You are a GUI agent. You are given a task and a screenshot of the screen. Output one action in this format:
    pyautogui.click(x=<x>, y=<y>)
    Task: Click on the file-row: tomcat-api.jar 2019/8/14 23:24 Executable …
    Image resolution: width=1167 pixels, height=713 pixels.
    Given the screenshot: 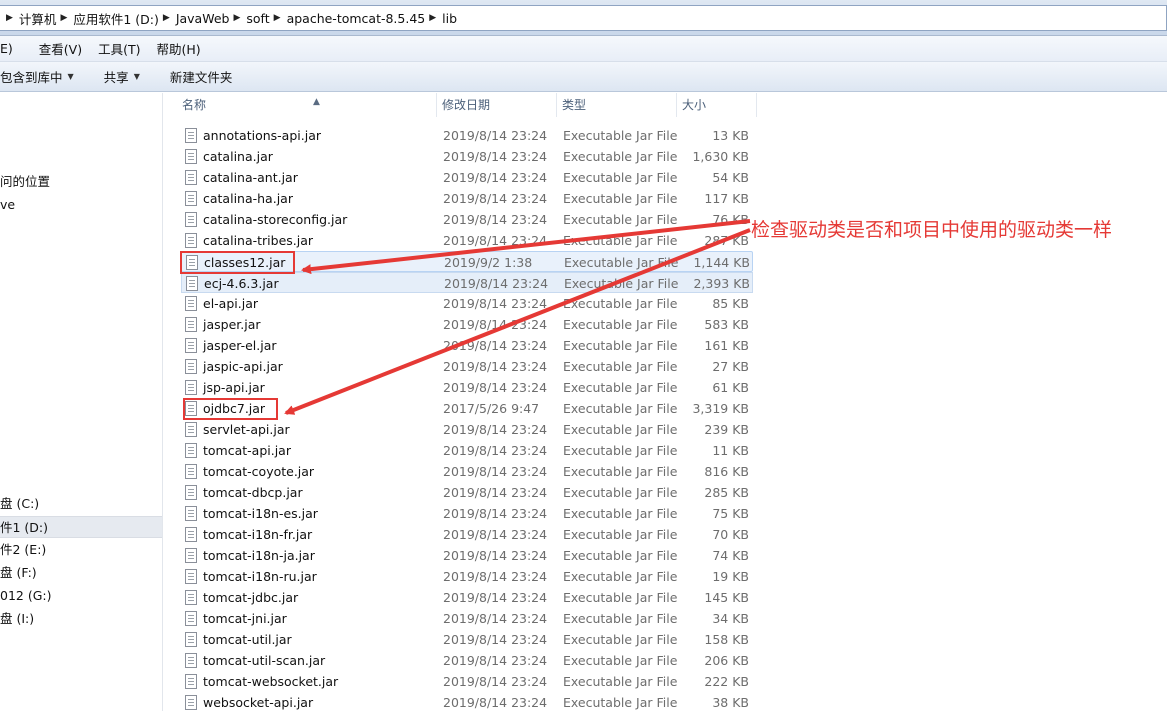 What is the action you would take?
    pyautogui.click(x=467, y=450)
    